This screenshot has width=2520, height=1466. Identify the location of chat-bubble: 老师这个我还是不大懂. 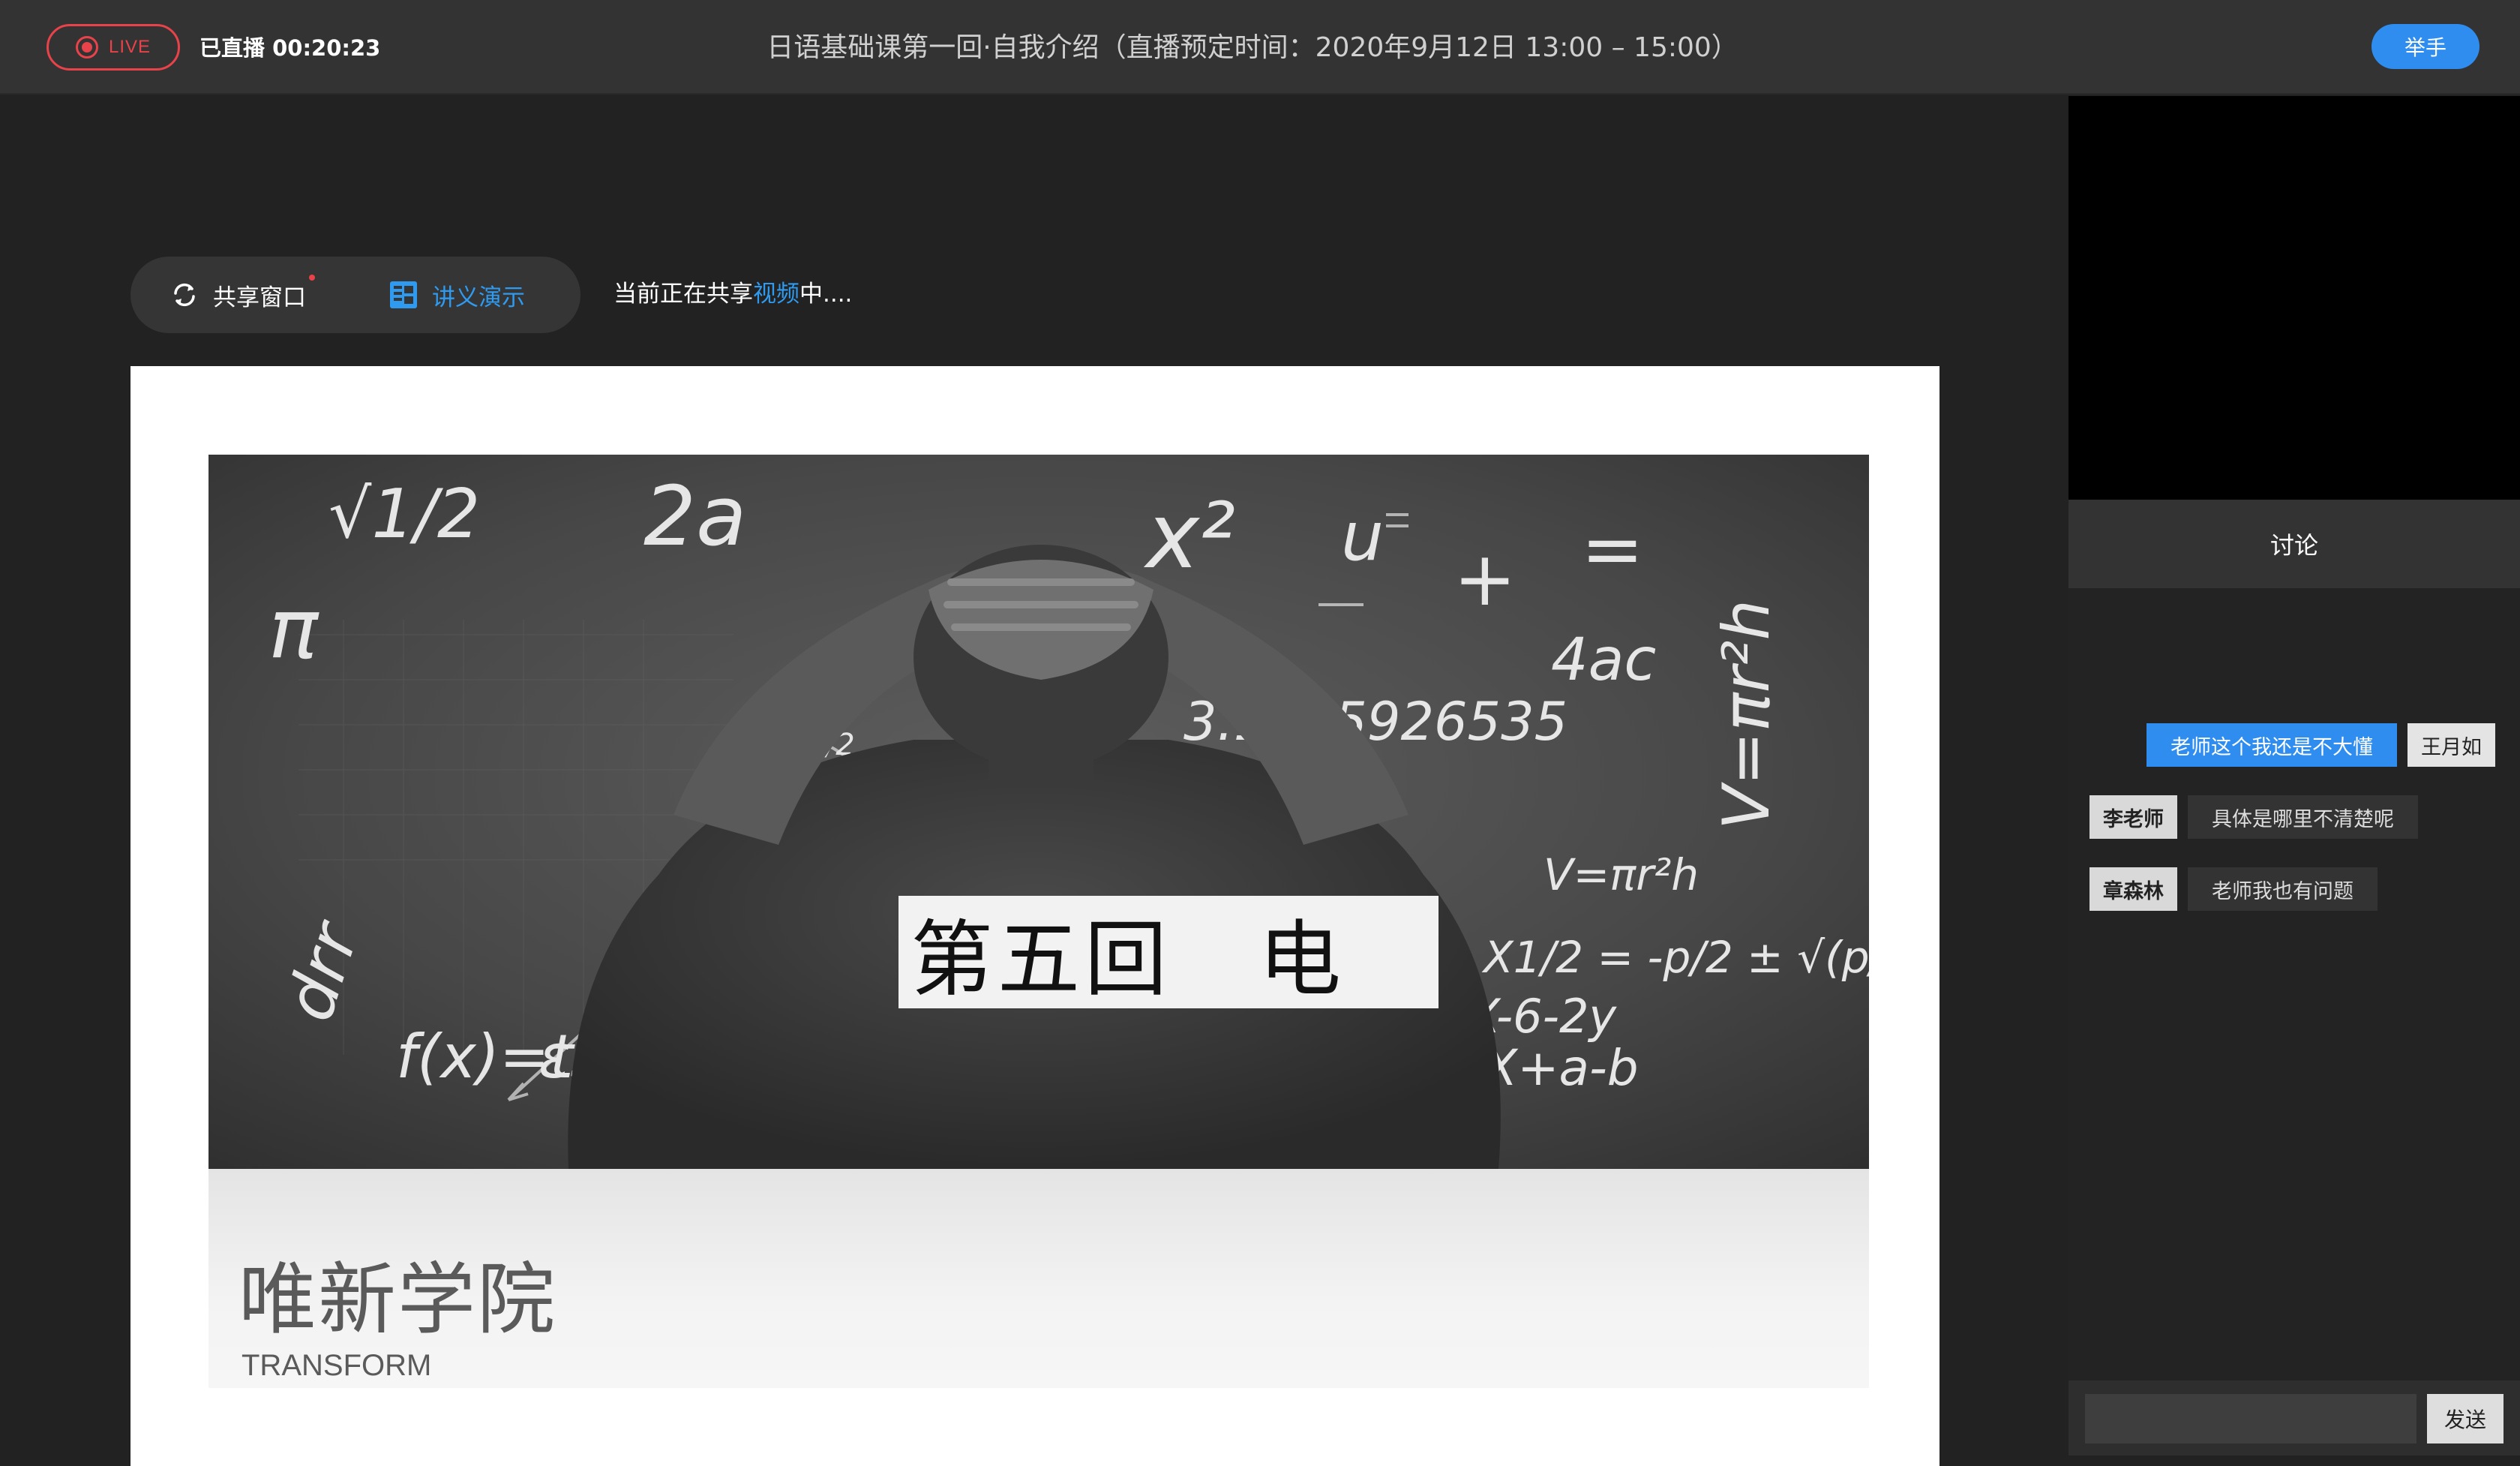
(2271, 745).